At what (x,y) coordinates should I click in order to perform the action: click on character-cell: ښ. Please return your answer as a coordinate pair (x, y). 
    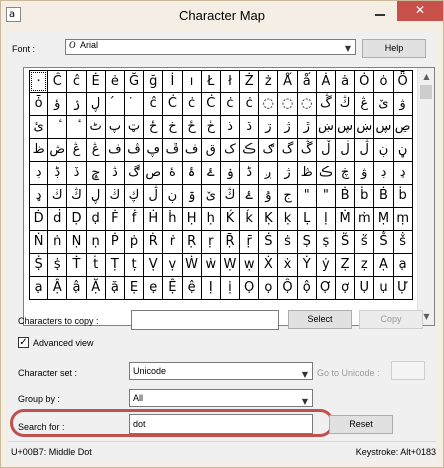
    Looking at the image, I should click on (365, 127).